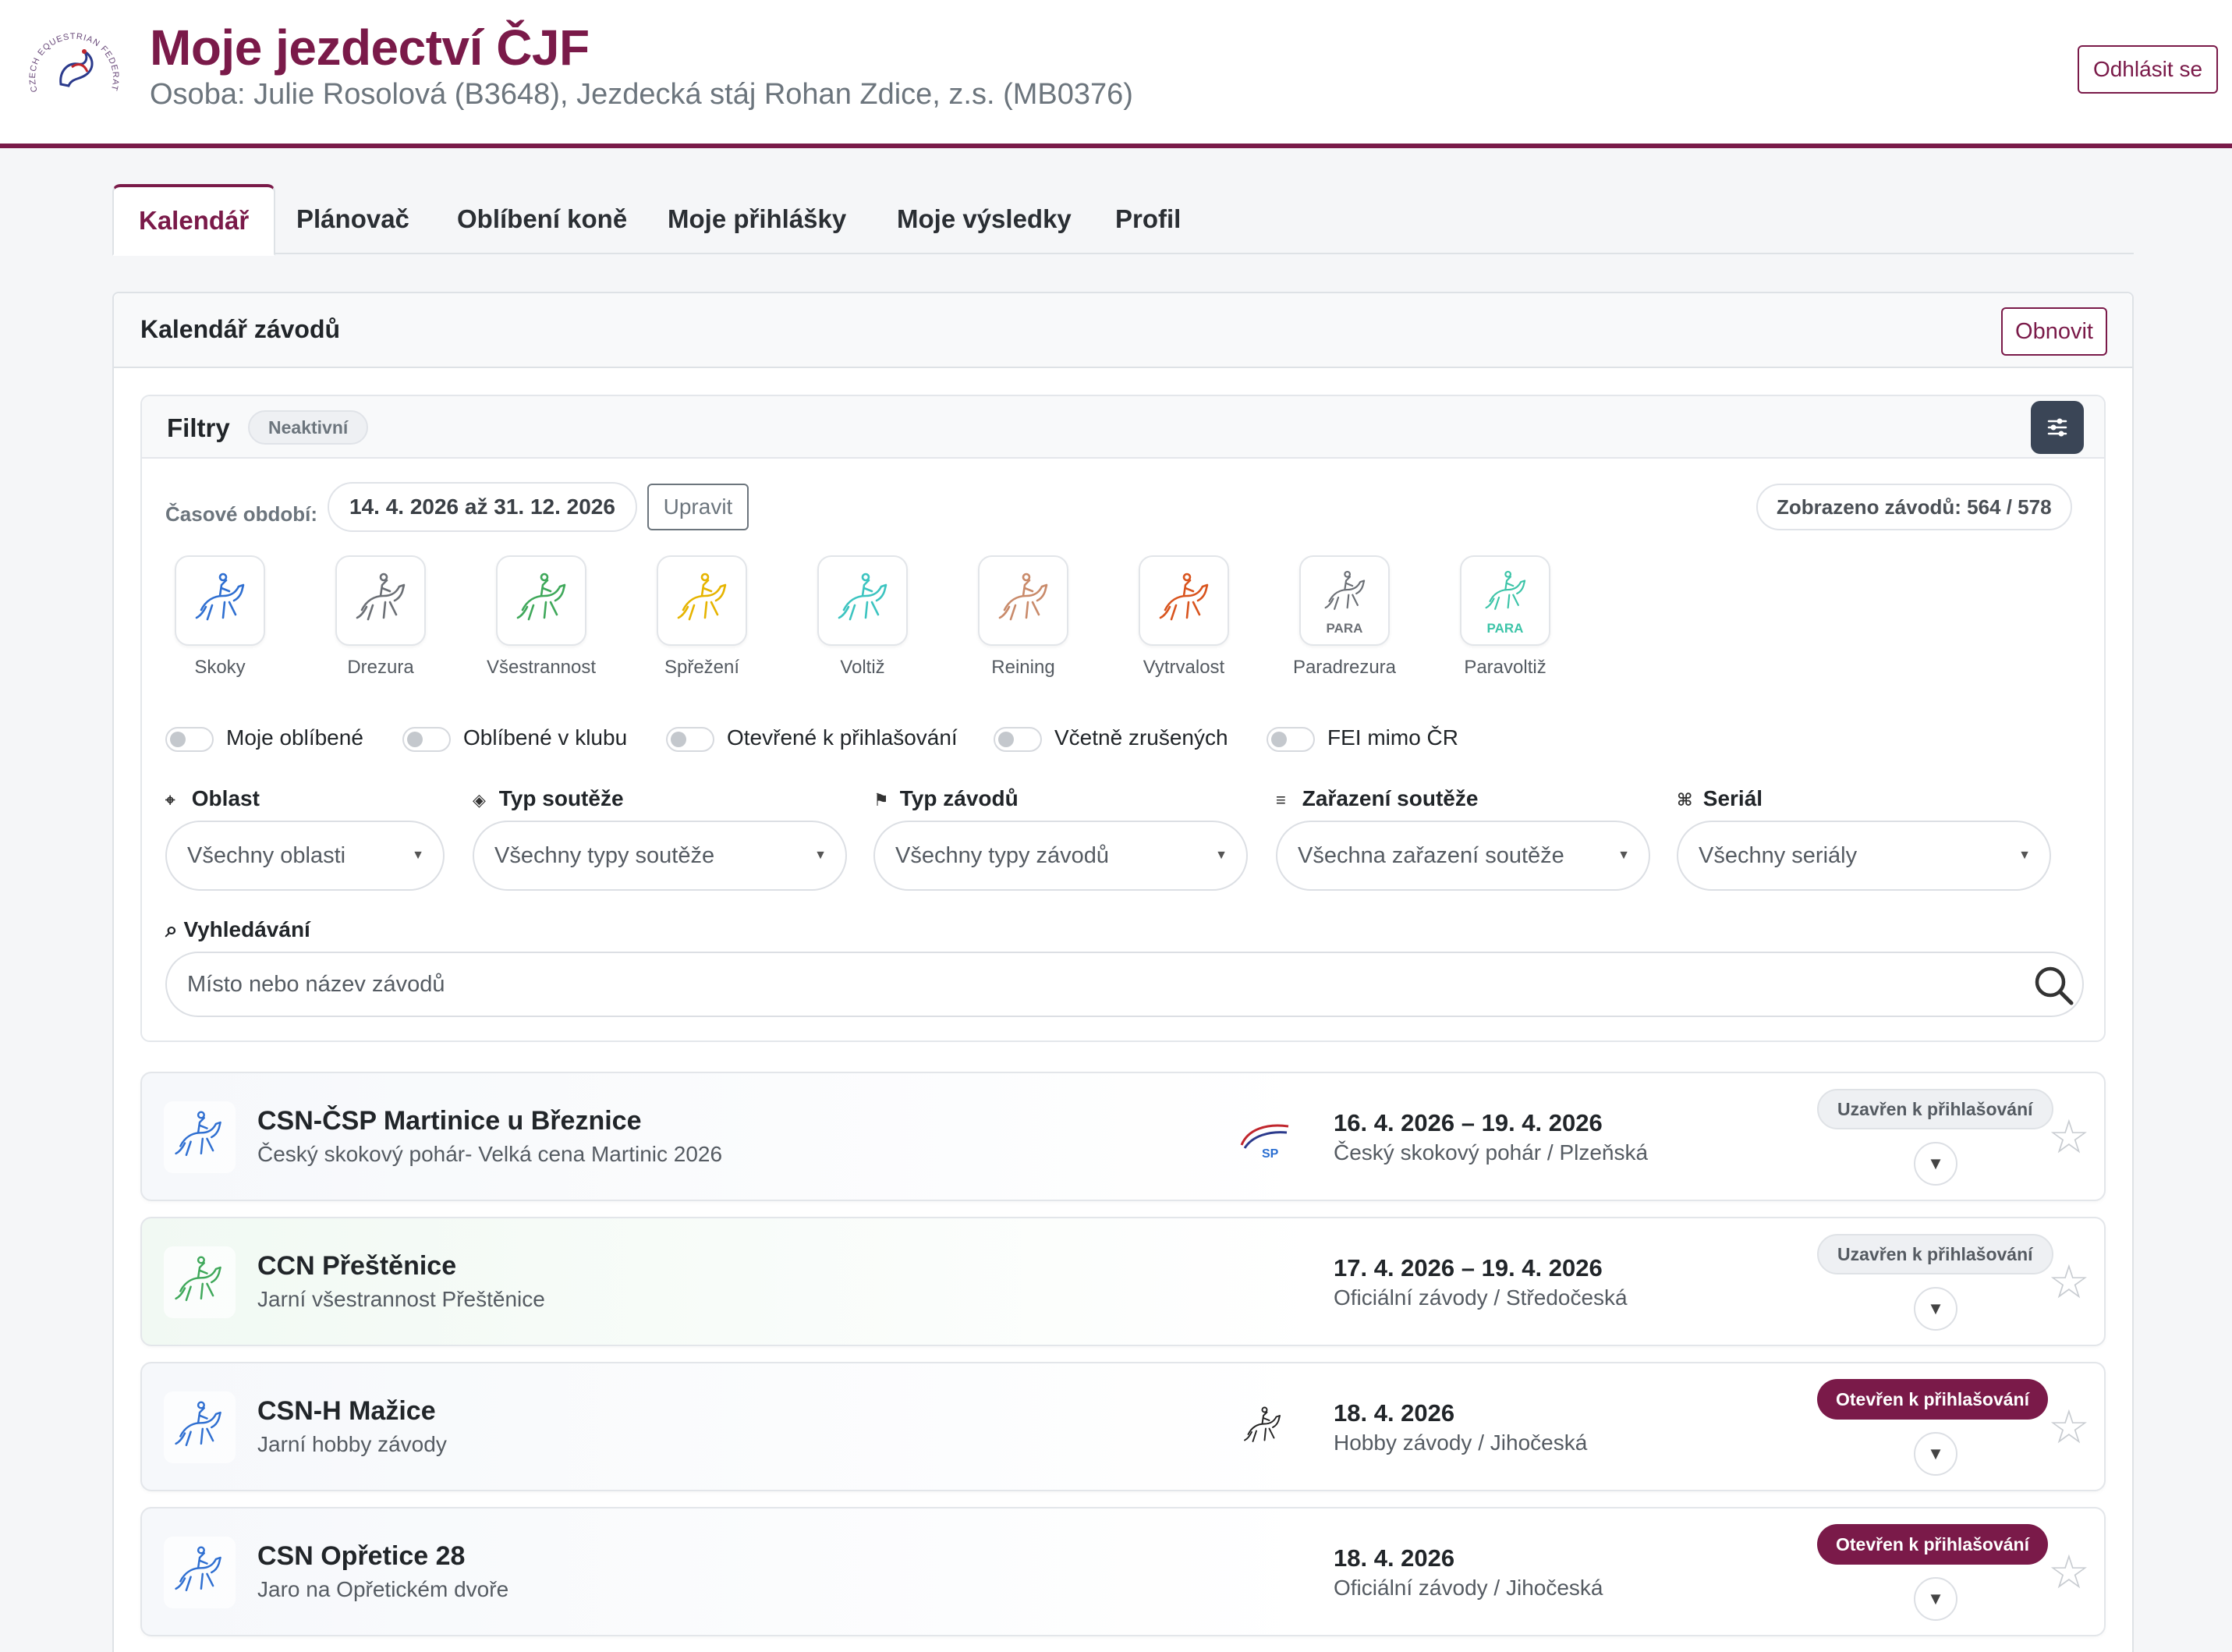  Describe the element at coordinates (2054, 331) in the screenshot. I see `refresh-button: Obnovit` at that location.